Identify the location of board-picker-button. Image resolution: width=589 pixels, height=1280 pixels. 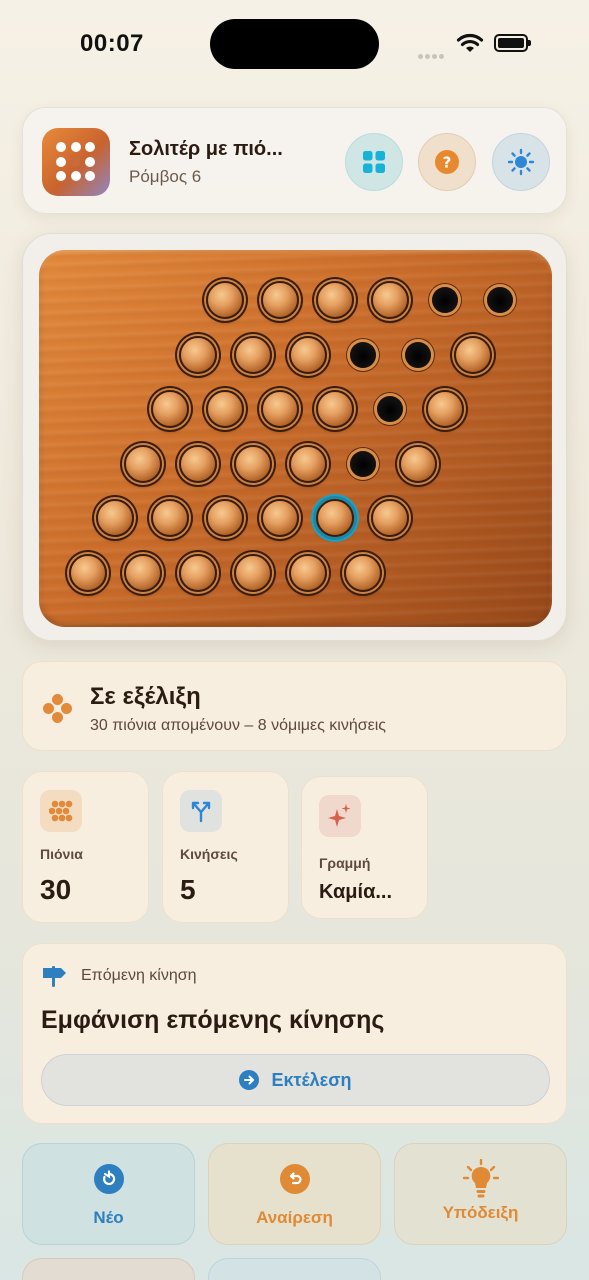
(374, 162).